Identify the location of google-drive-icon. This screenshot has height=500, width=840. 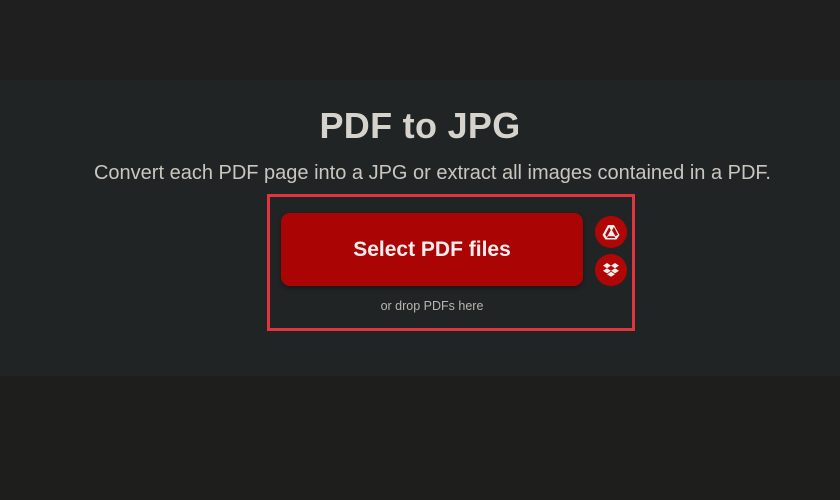
(611, 232).